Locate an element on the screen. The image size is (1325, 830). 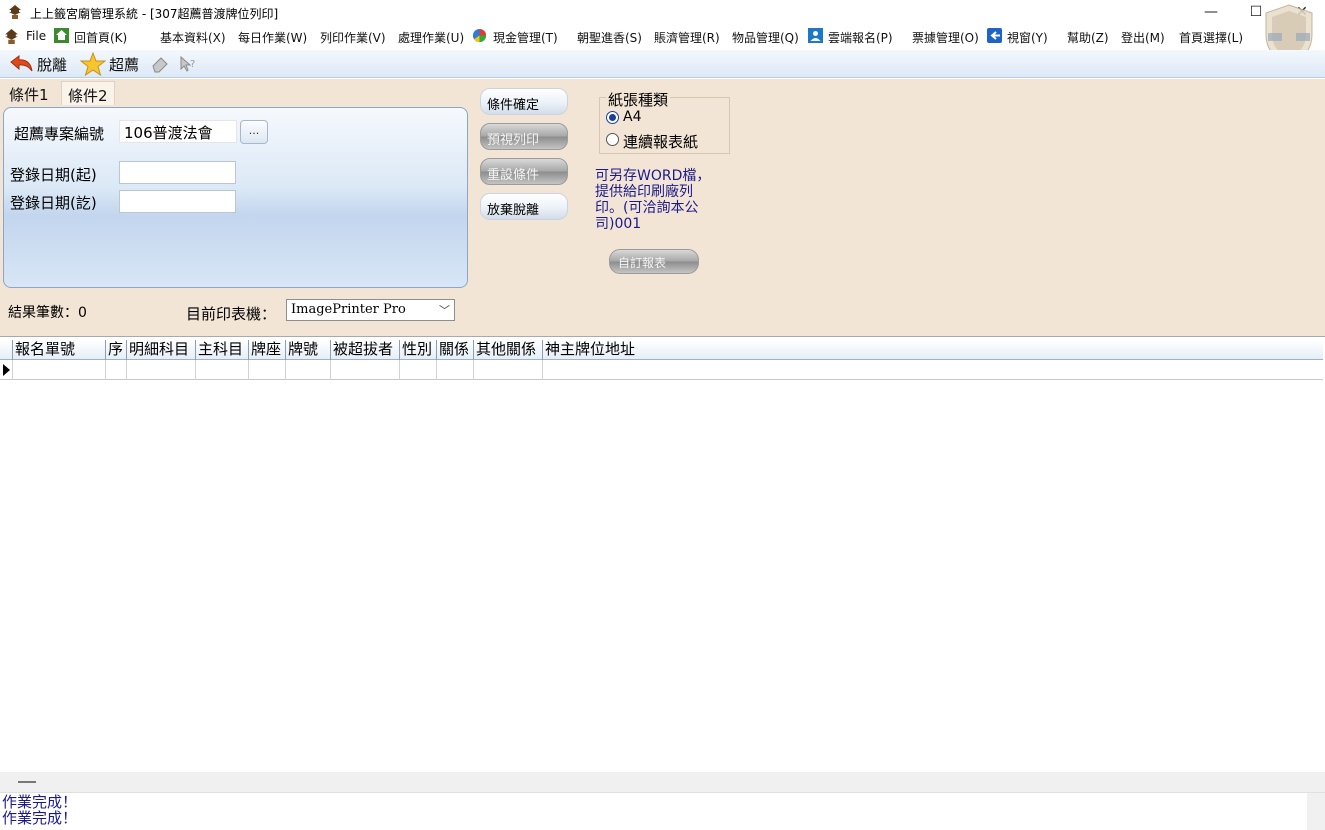
exit-label: 脫離 is located at coordinates (52, 64).